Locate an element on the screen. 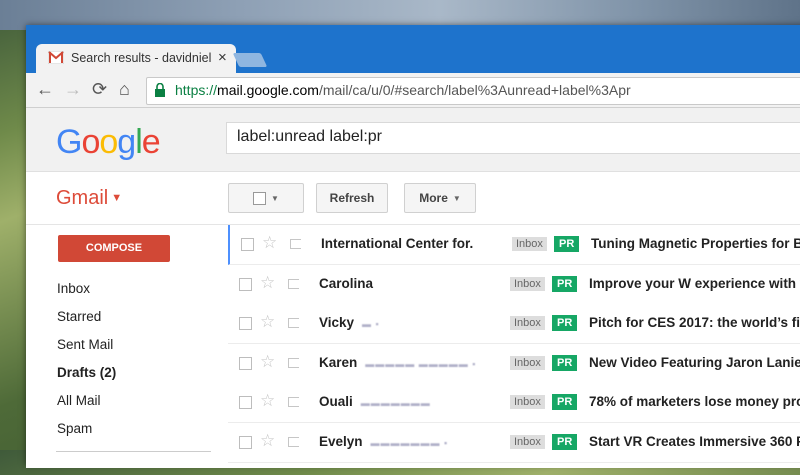  email-sender: International Center for. is located at coordinates (397, 243).